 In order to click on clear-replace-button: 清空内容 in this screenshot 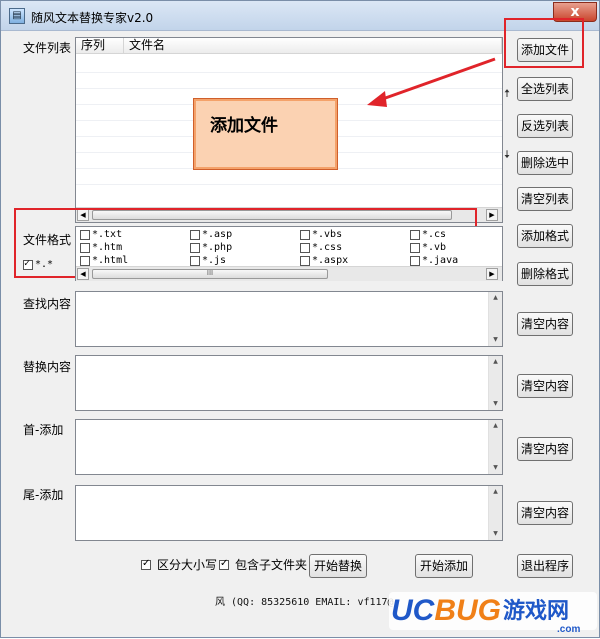, I will do `click(545, 386)`.